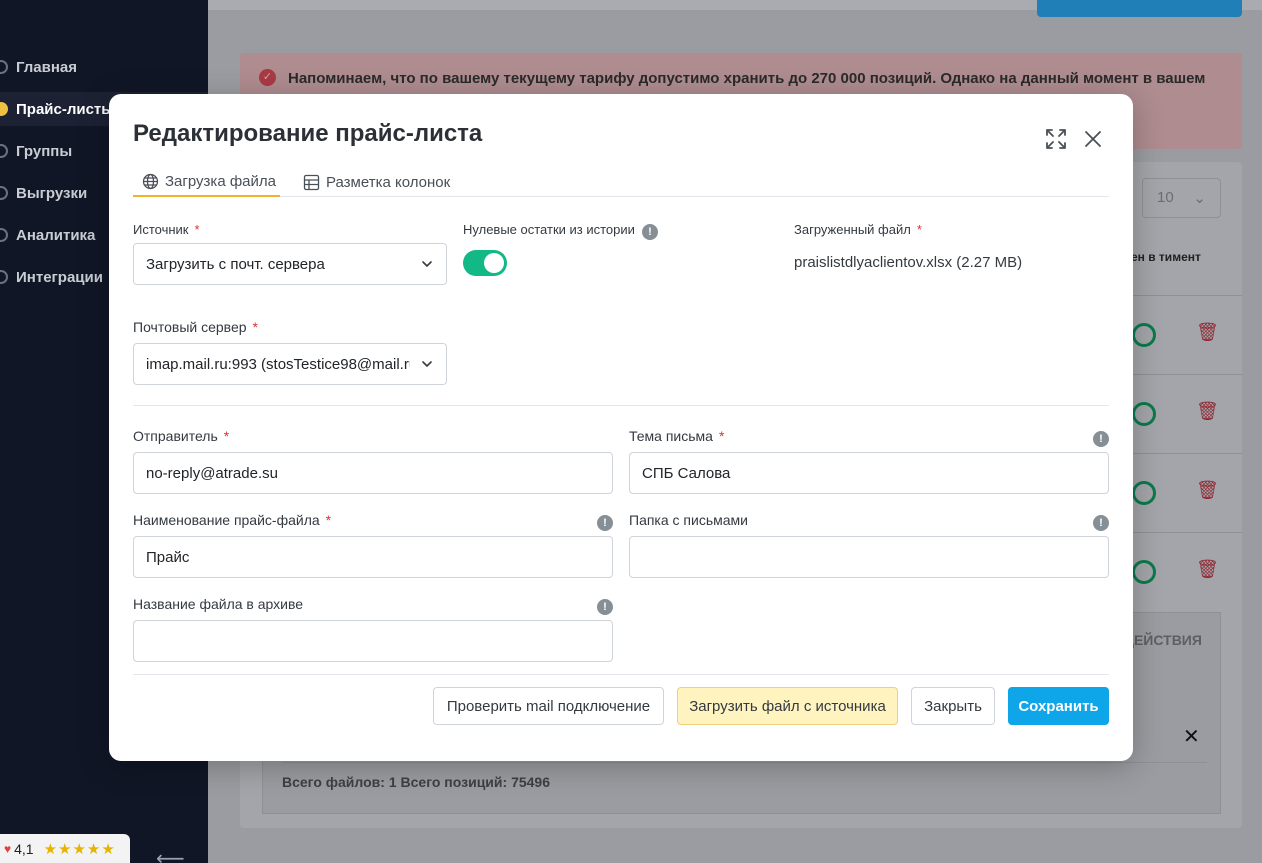  Describe the element at coordinates (494, 263) in the screenshot. I see `toggle-knob` at that location.